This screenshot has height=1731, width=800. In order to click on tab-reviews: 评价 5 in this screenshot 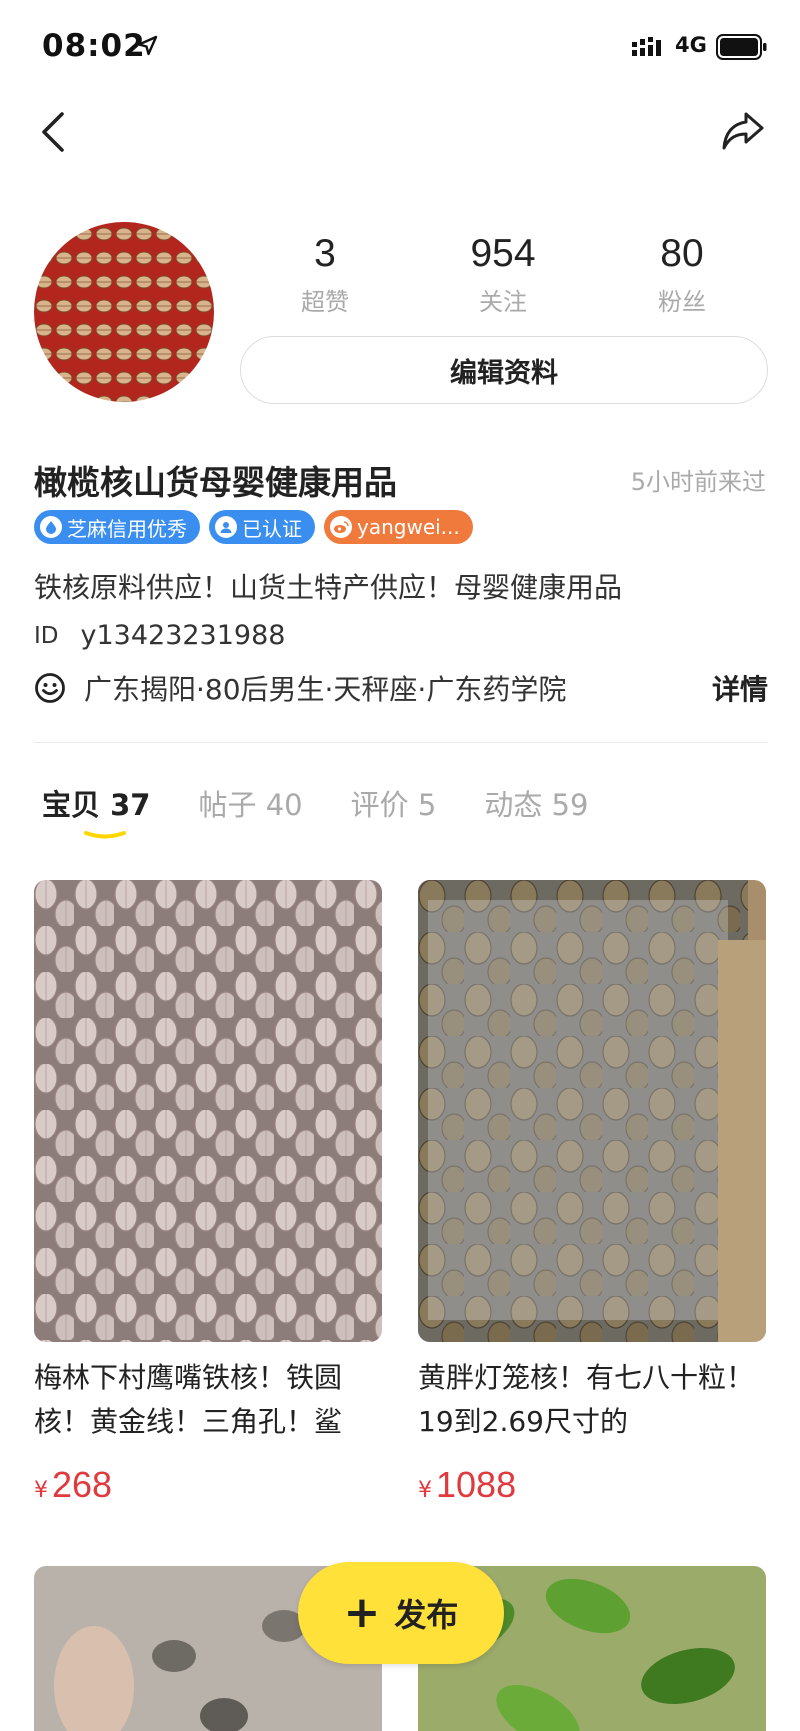, I will do `click(394, 803)`.